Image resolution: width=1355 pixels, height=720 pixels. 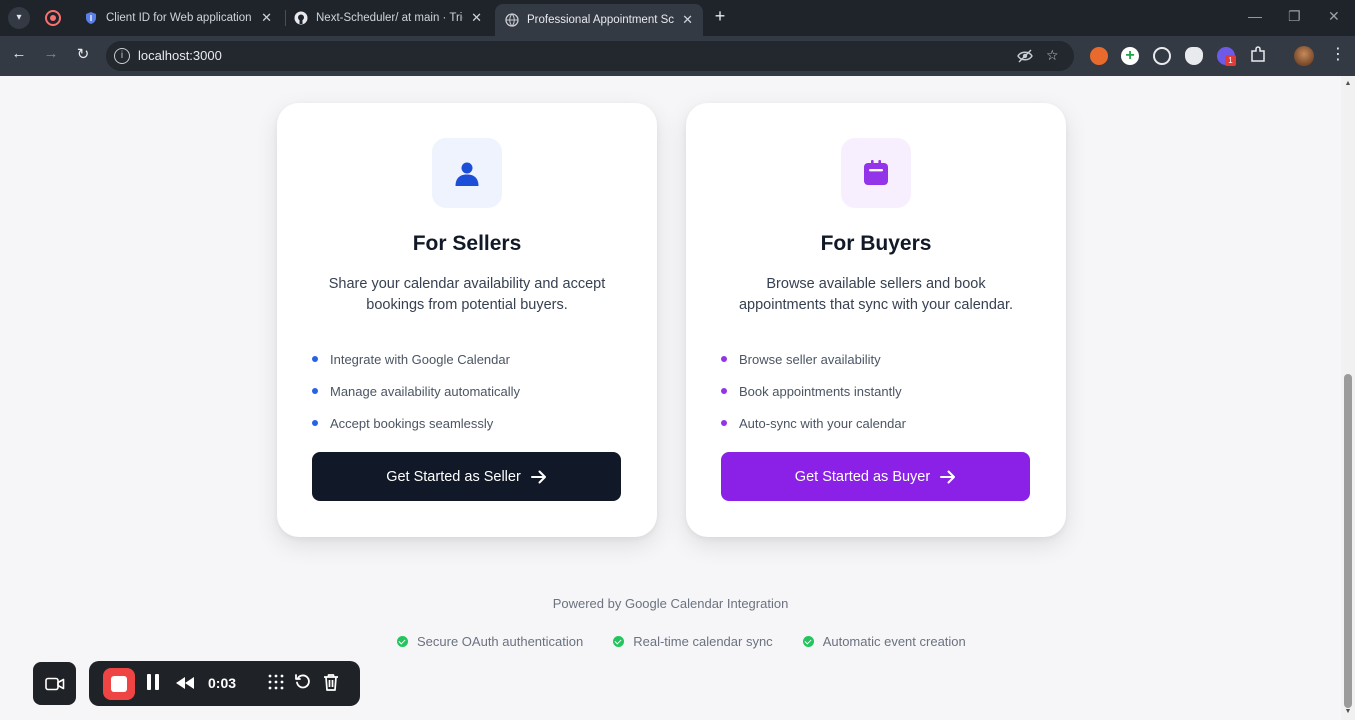 I want to click on tab-active-app: Professional Appointment Schedu ✕, so click(x=599, y=20).